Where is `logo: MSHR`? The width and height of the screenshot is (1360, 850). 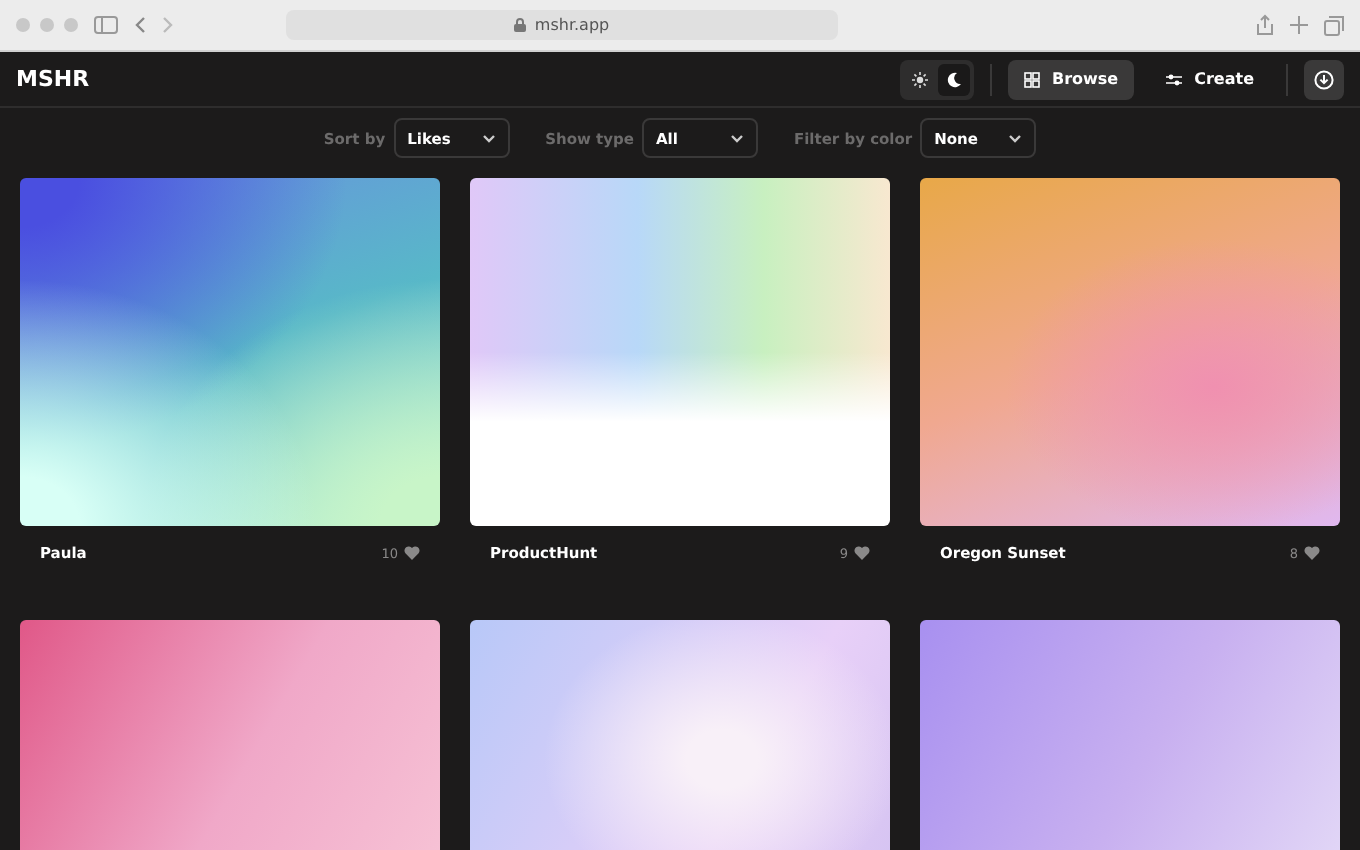 logo: MSHR is located at coordinates (53, 79).